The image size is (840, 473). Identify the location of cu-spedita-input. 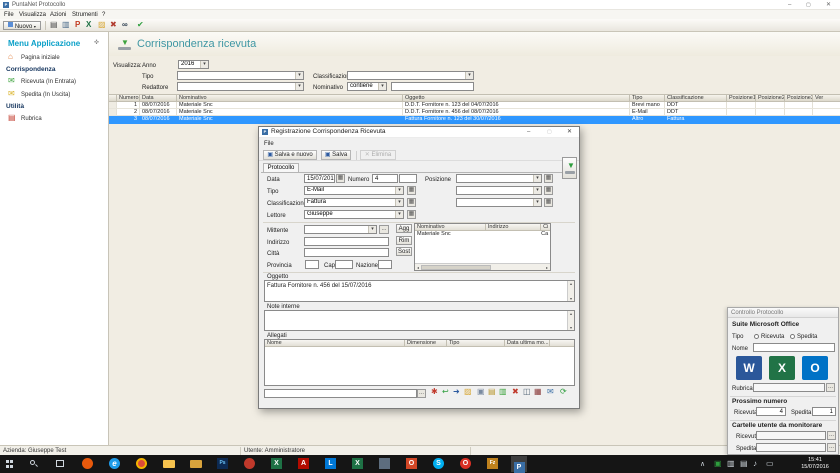
(791, 447).